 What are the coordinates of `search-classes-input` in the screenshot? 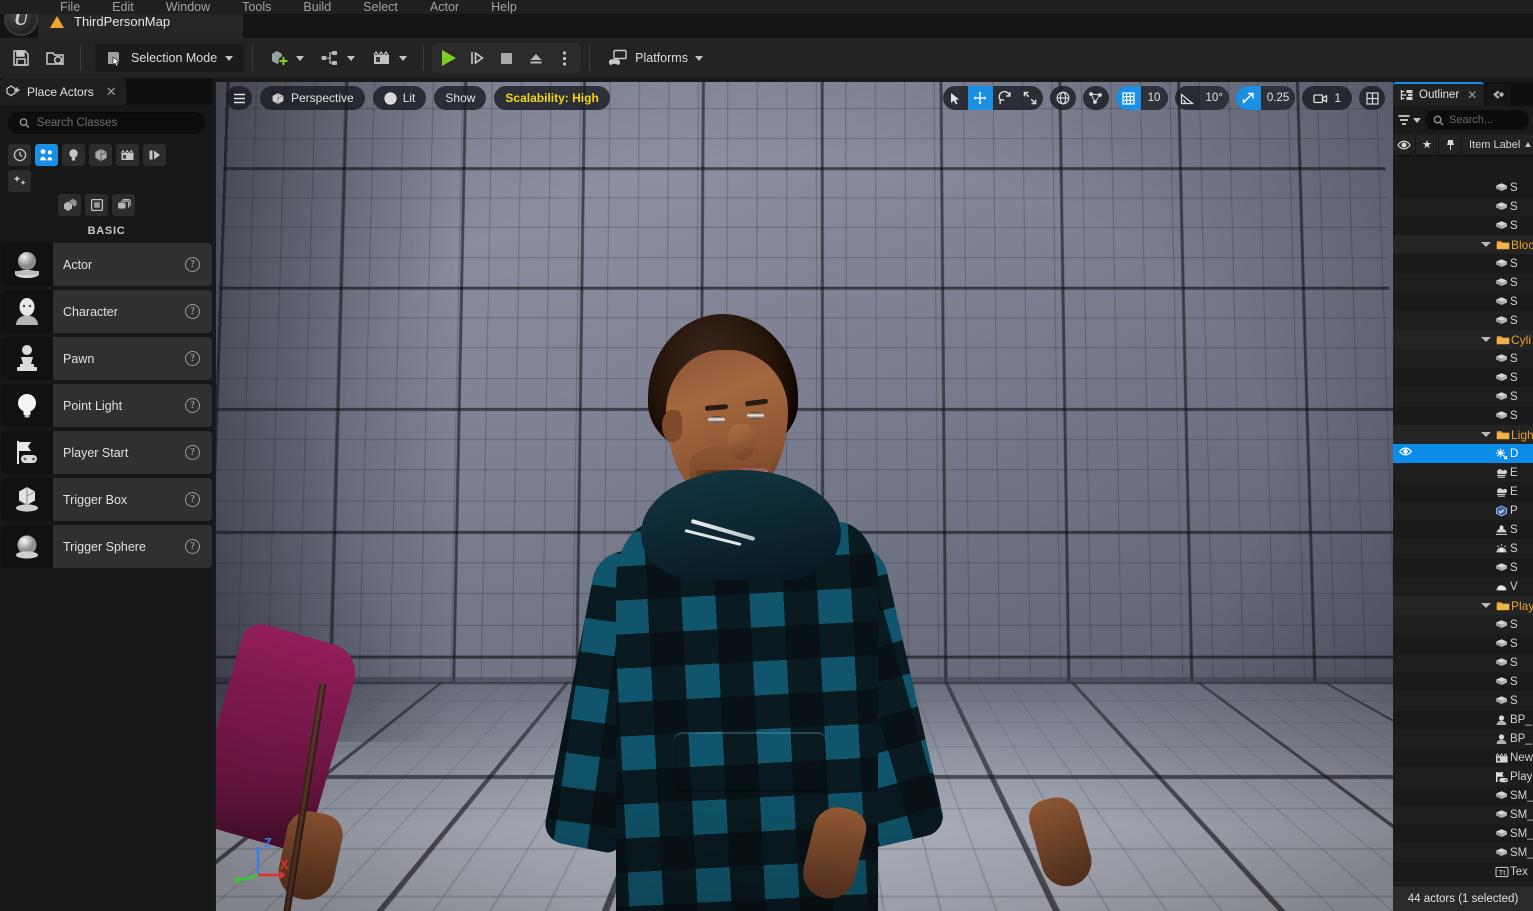 It's located at (115, 123).